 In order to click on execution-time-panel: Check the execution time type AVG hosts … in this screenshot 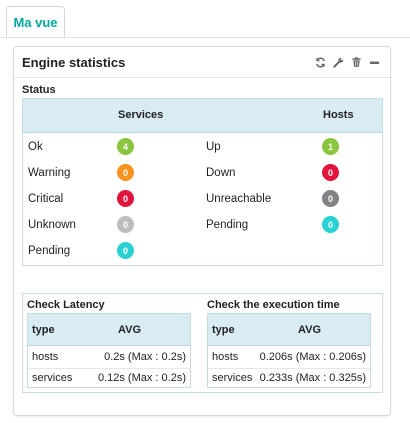, I will do `click(291, 343)`.